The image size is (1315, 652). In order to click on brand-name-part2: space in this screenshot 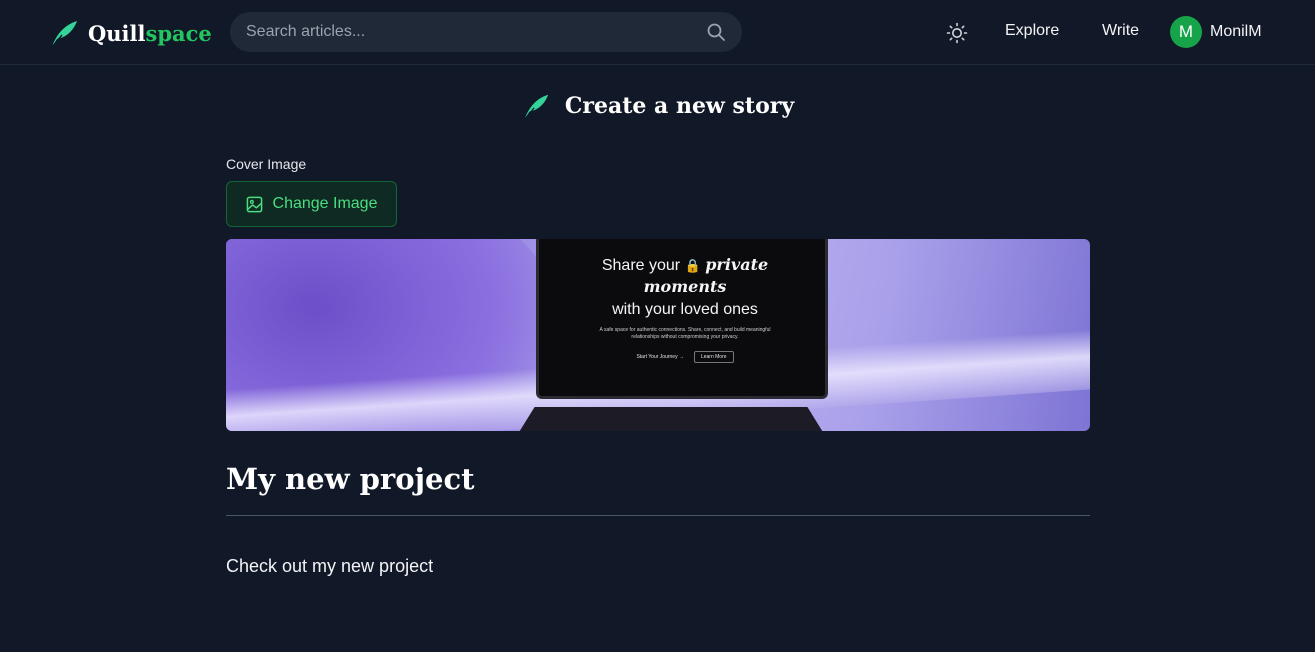, I will do `click(178, 33)`.